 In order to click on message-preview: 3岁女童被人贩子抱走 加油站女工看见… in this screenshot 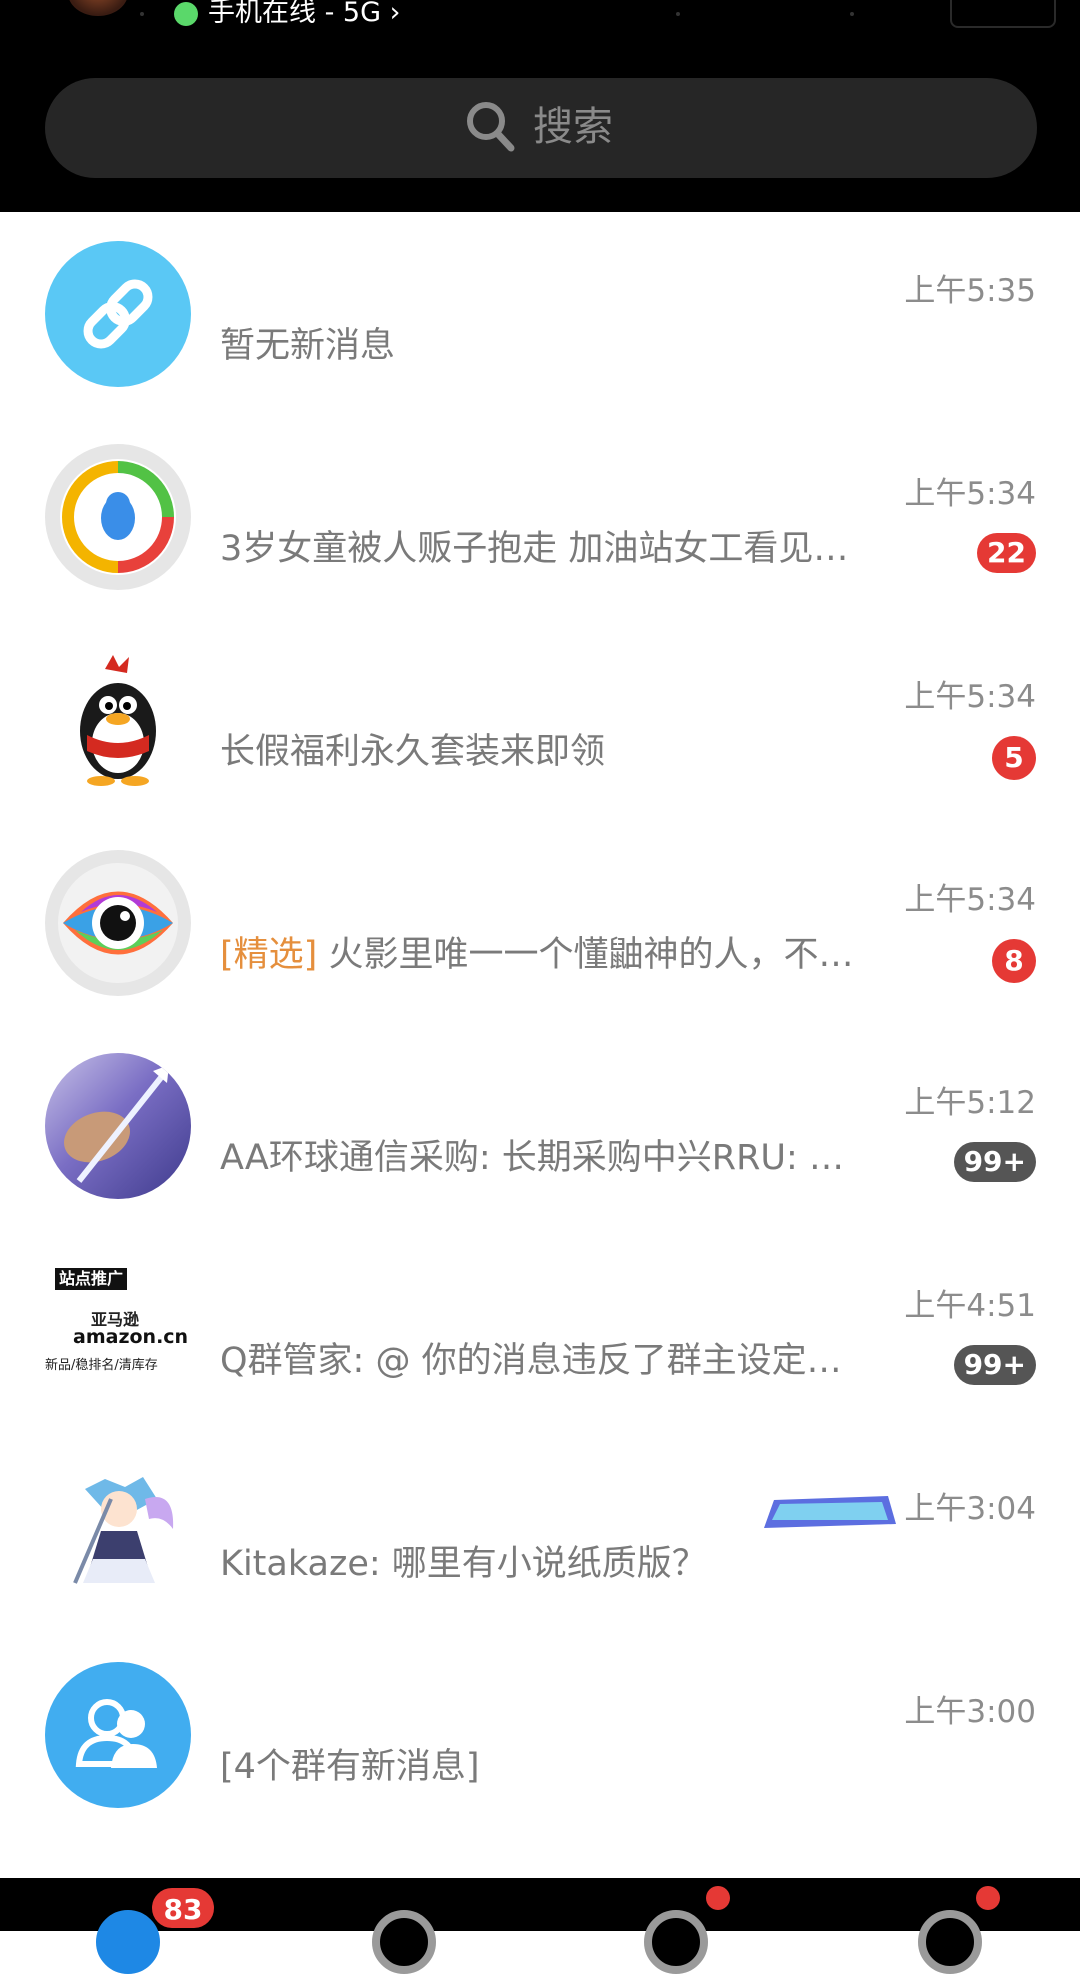, I will do `click(534, 549)`.